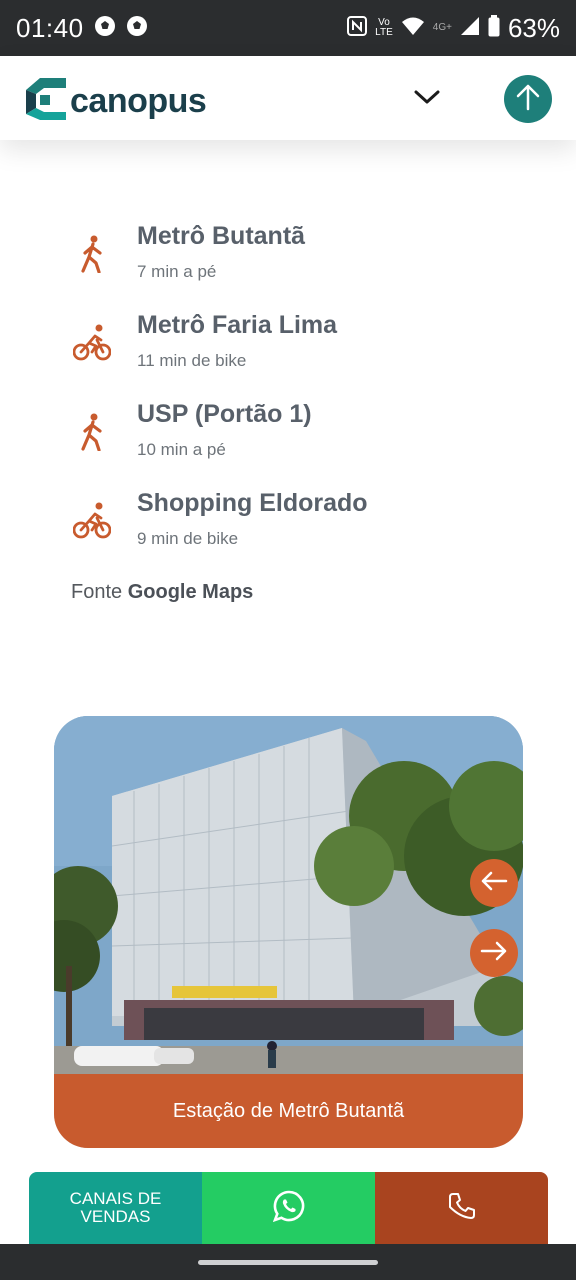 The width and height of the screenshot is (576, 1280). I want to click on whatsapp-icon, so click(288, 1208).